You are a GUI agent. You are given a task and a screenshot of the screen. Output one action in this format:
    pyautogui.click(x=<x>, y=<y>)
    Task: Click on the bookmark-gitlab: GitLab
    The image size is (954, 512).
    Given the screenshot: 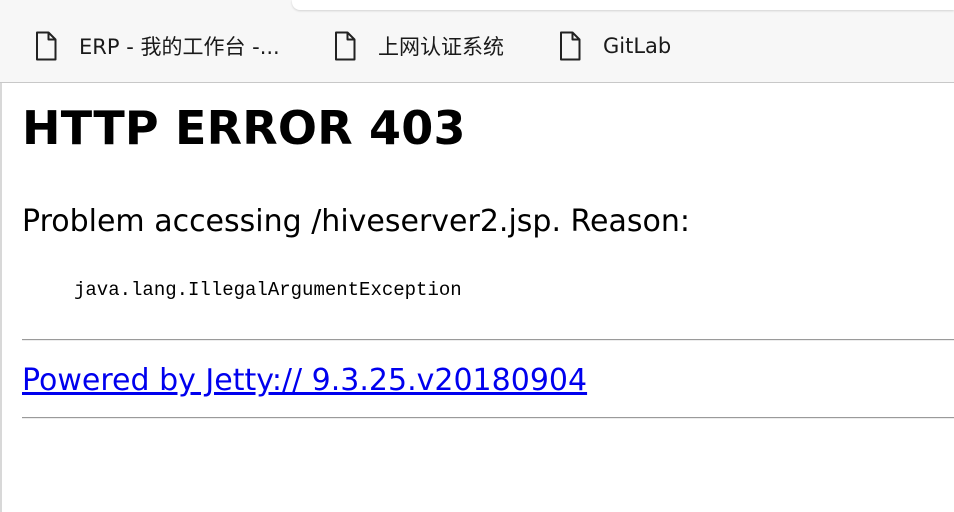 What is the action you would take?
    pyautogui.click(x=615, y=46)
    